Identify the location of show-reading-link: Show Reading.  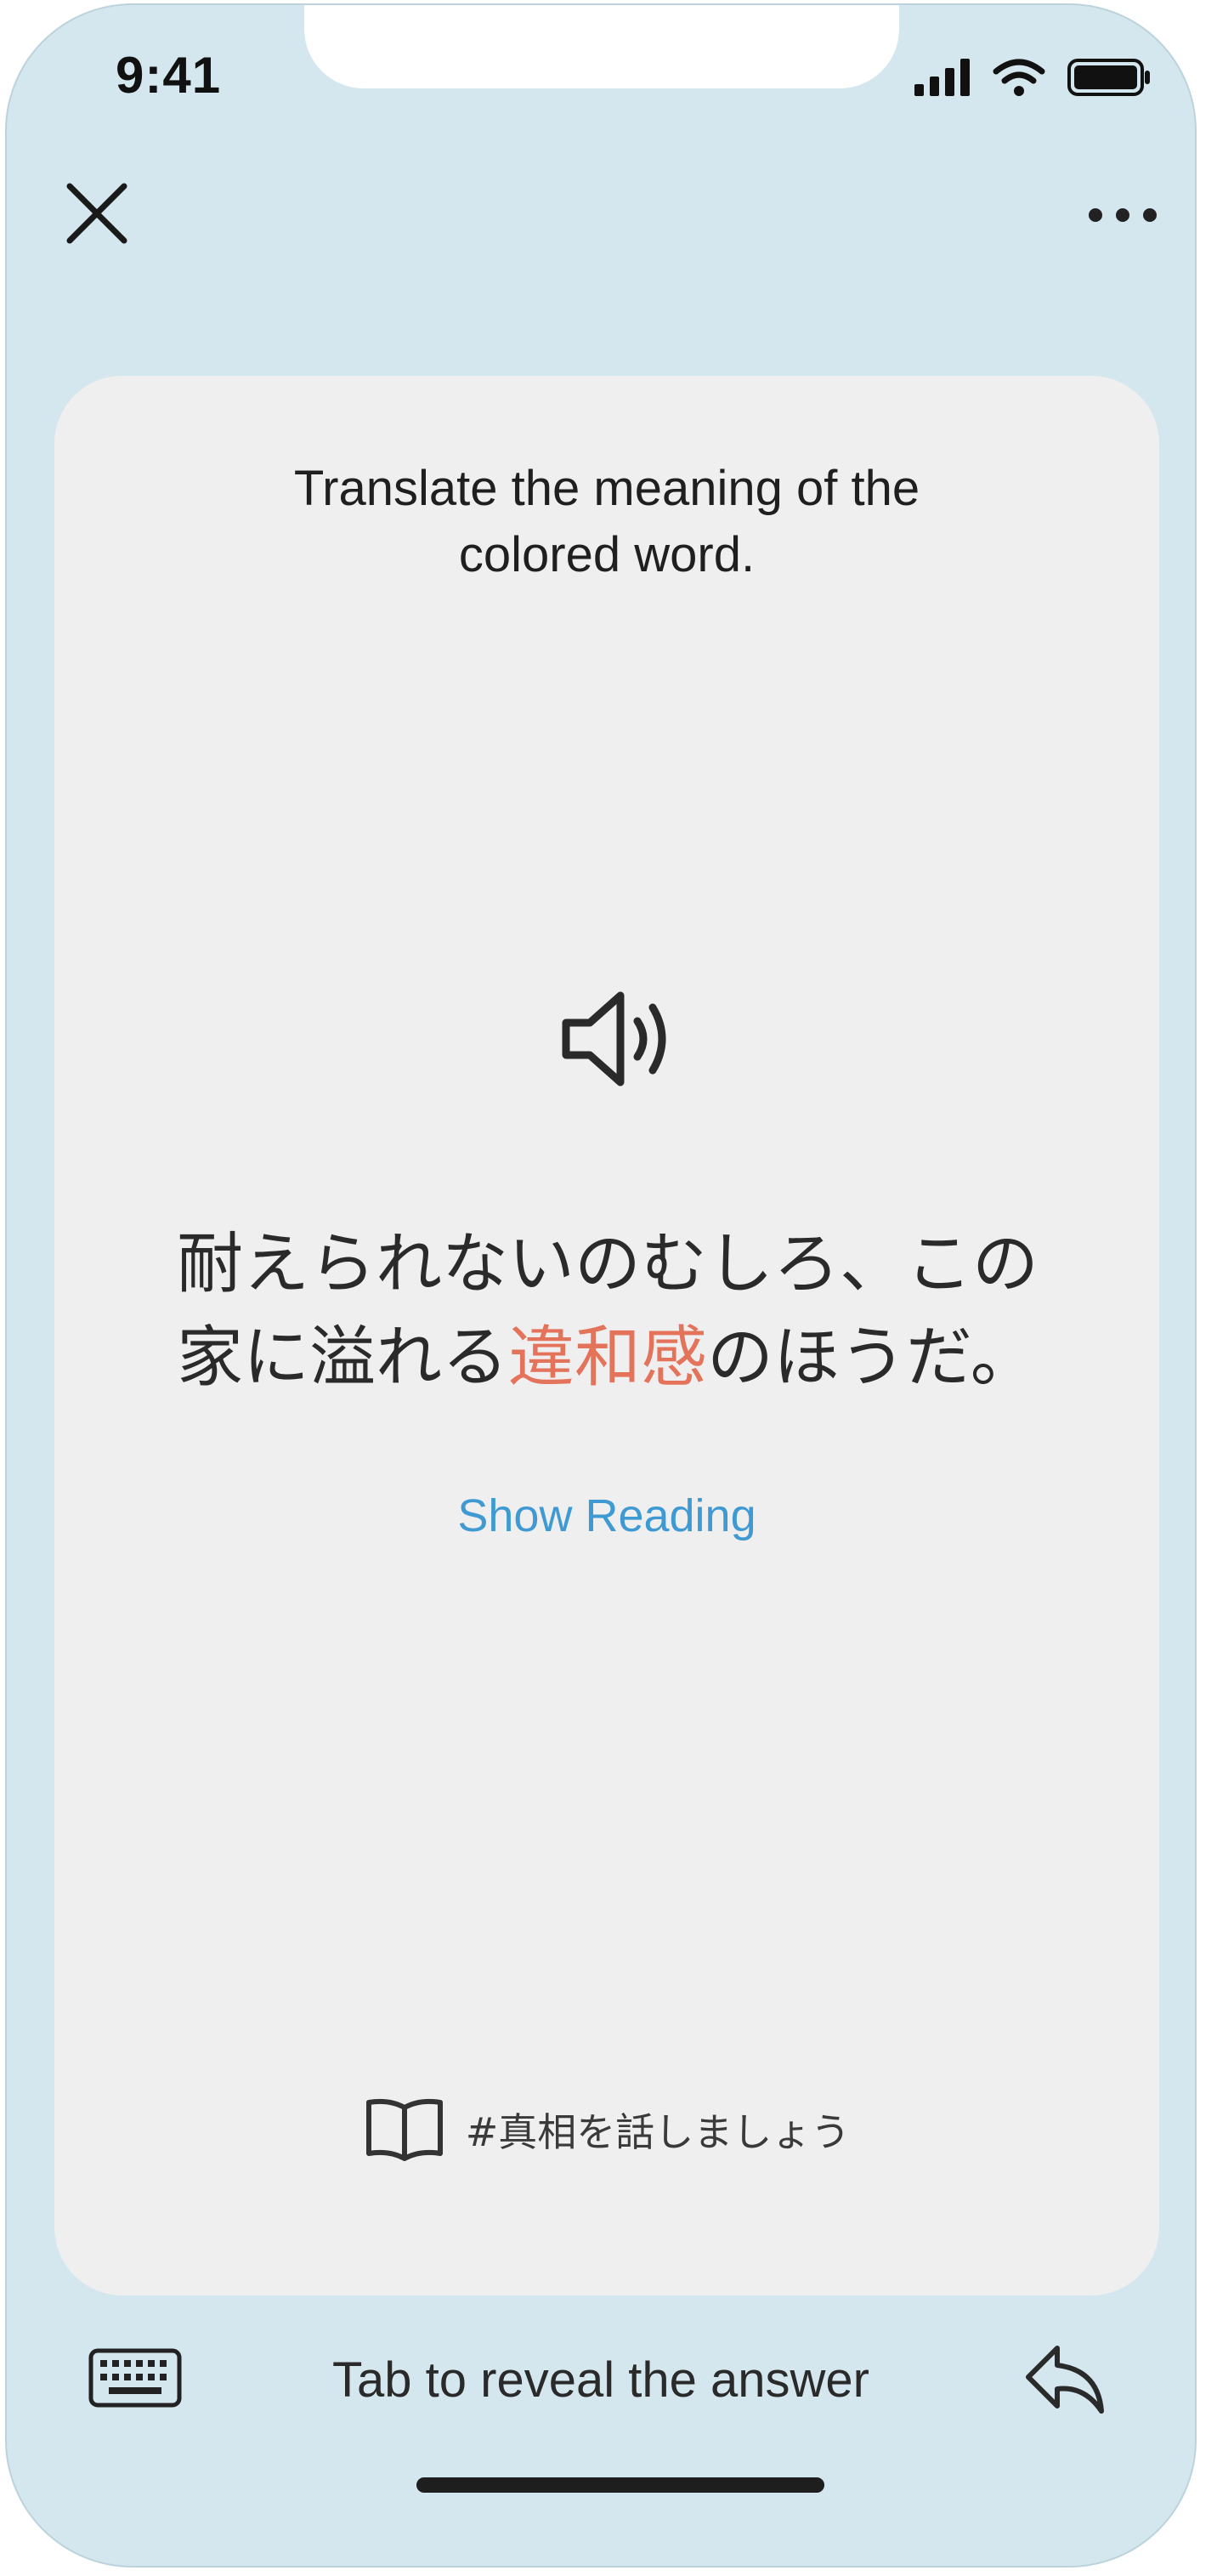
(606, 1516).